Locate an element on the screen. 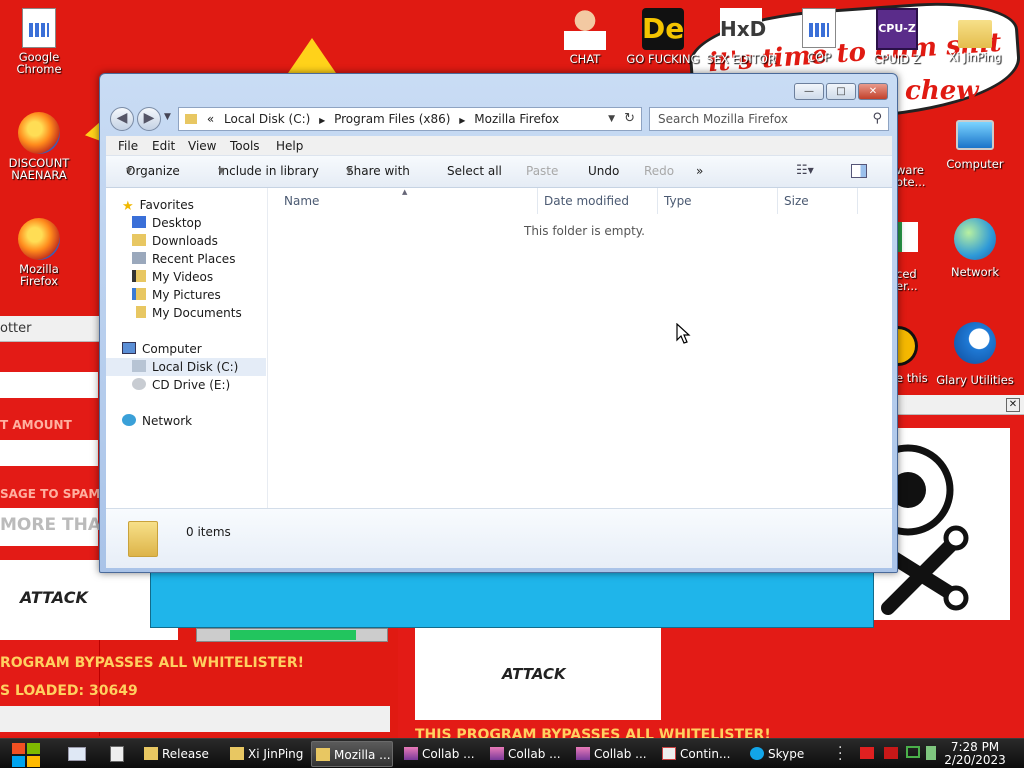  nav-recent-places: Recent Places is located at coordinates (183, 259).